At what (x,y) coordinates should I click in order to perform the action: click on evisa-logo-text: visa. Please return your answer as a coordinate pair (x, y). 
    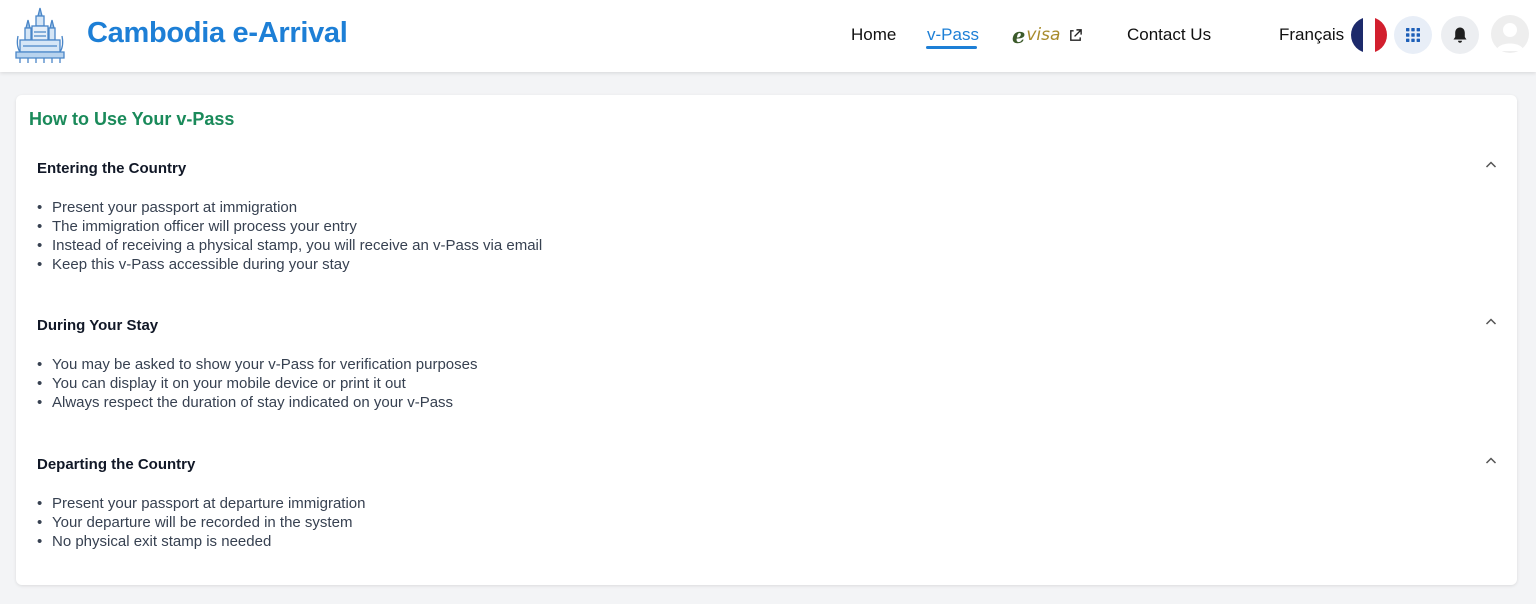
    Looking at the image, I should click on (1043, 35).